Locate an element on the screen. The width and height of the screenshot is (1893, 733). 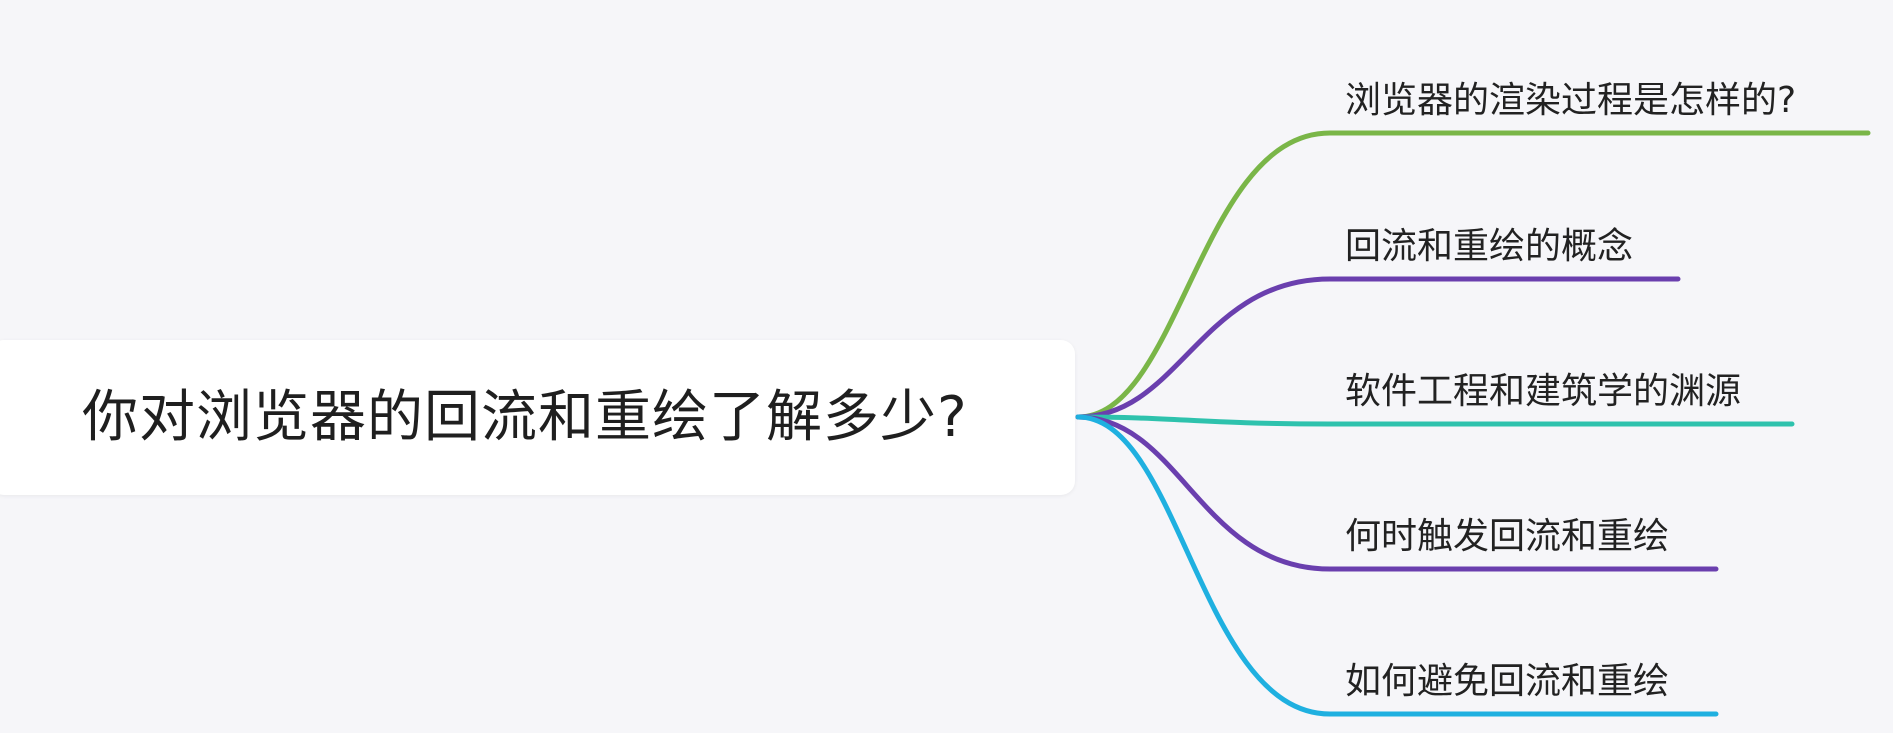
root-topic-text: 你对浏览器的回流和重绘了解多少? is located at coordinates (525, 417).